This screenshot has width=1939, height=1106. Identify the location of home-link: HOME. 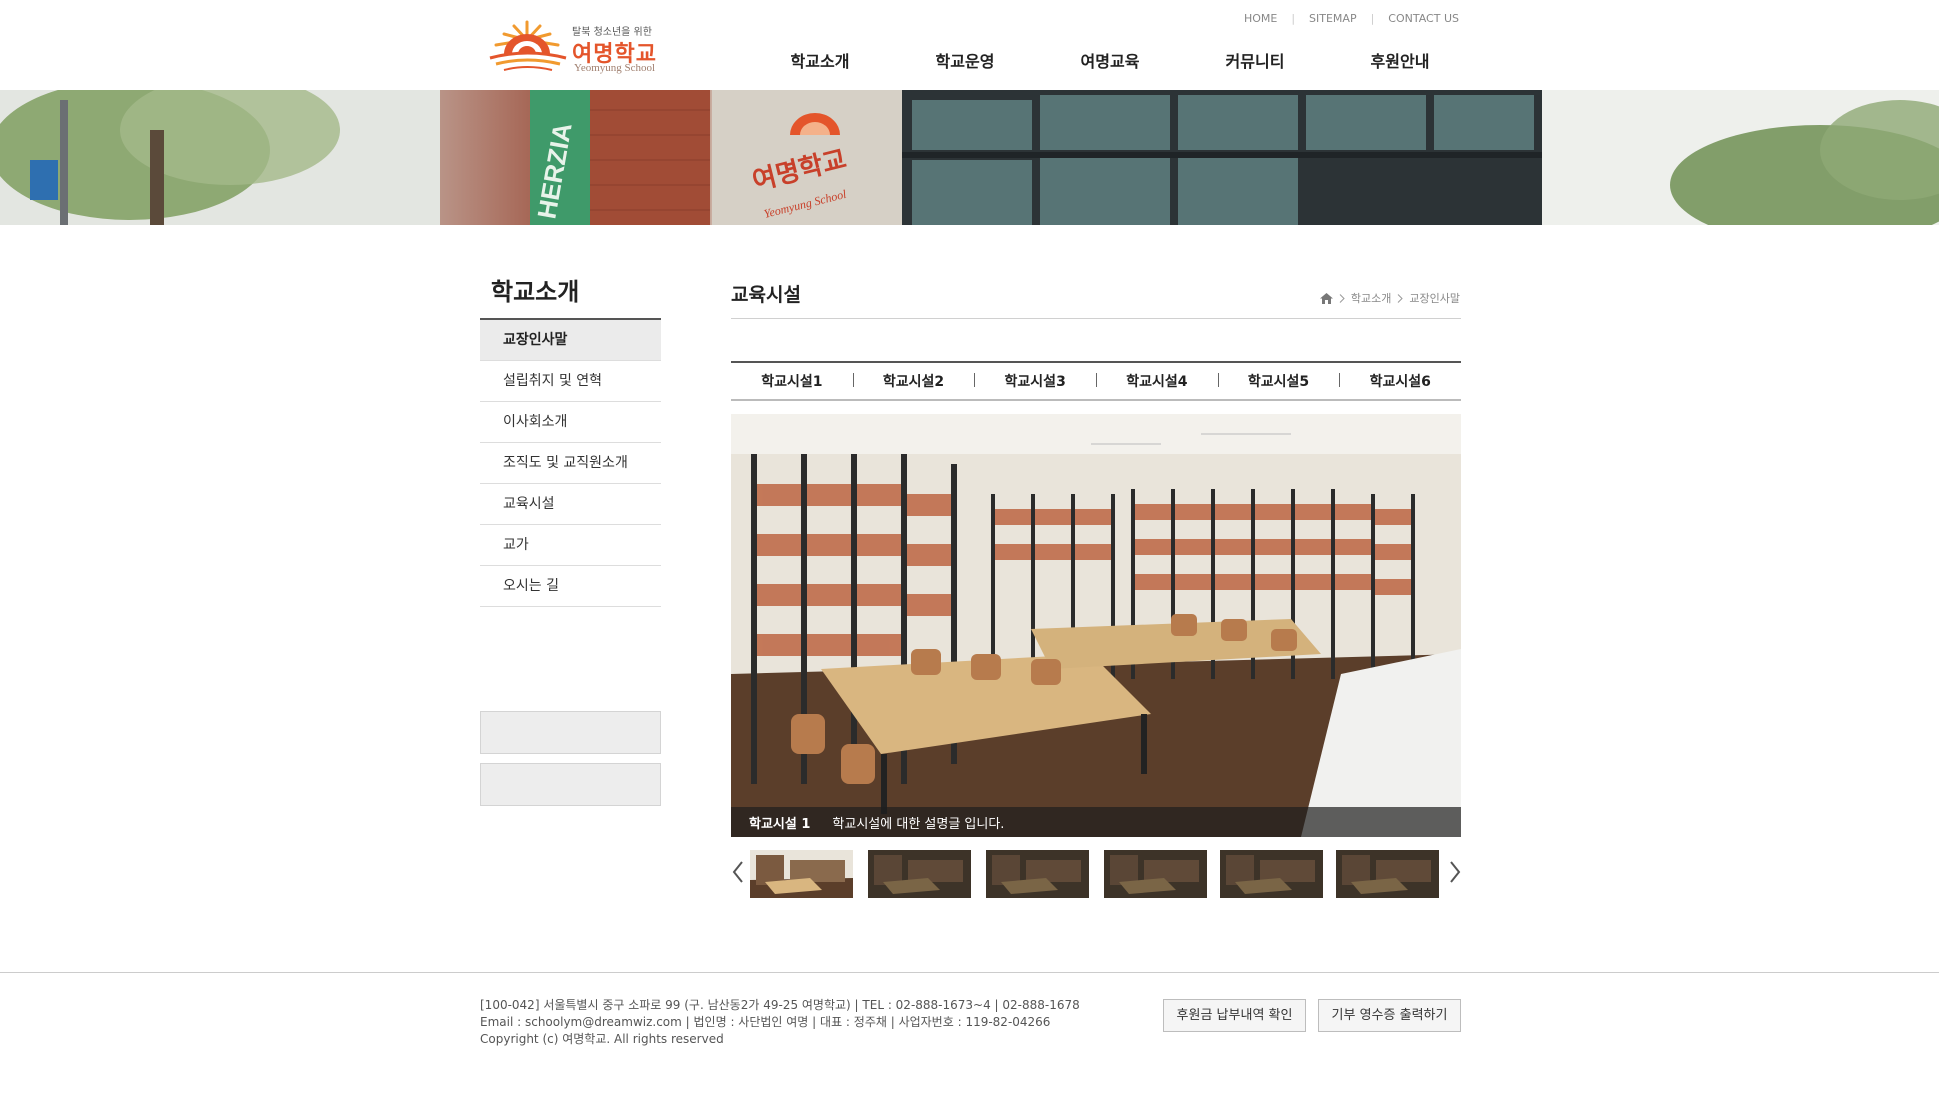
(1260, 18).